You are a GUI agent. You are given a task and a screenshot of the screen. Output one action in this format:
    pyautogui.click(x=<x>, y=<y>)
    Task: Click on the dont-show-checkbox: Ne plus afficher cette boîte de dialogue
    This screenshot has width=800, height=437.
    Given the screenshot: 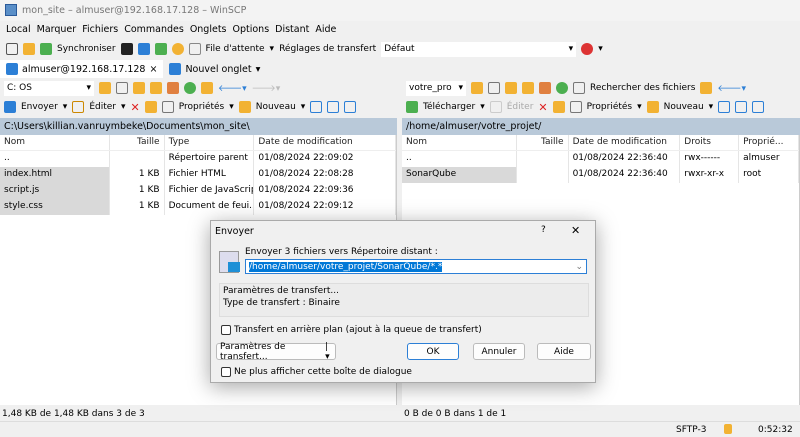 What is the action you would take?
    pyautogui.click(x=316, y=372)
    